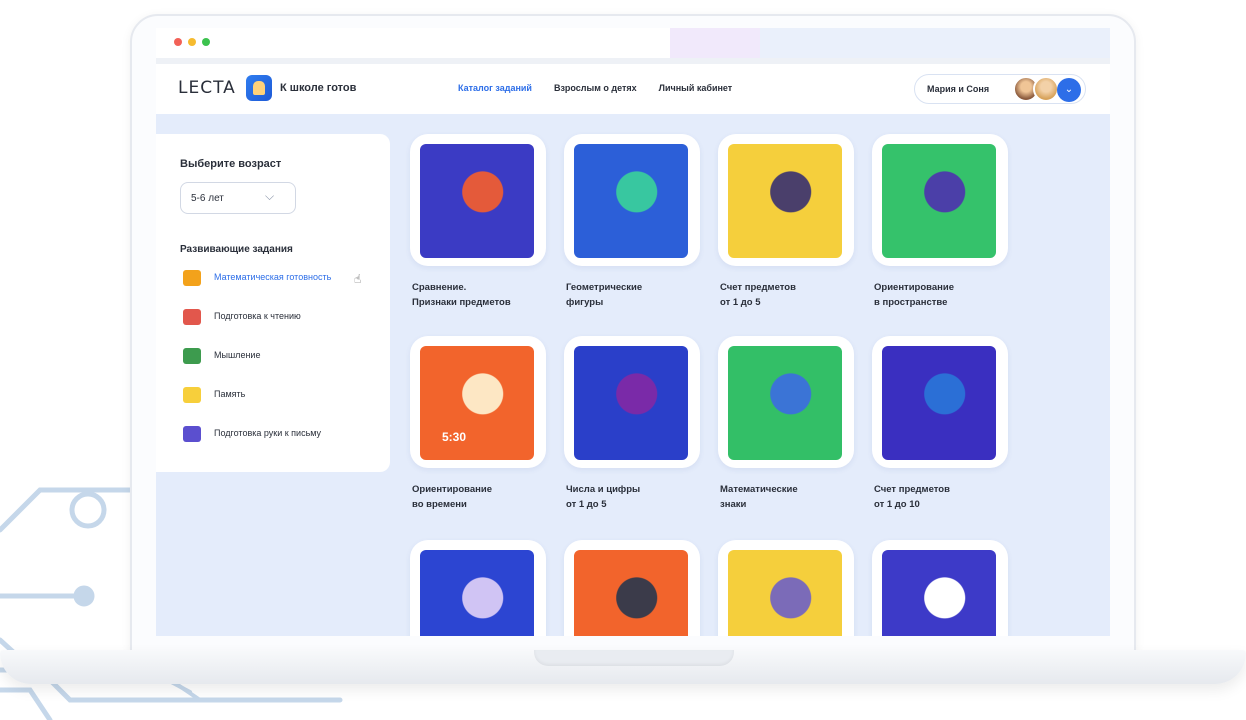 The image size is (1246, 720). Describe the element at coordinates (207, 88) in the screenshot. I see `lecta-logo: LECTA` at that location.